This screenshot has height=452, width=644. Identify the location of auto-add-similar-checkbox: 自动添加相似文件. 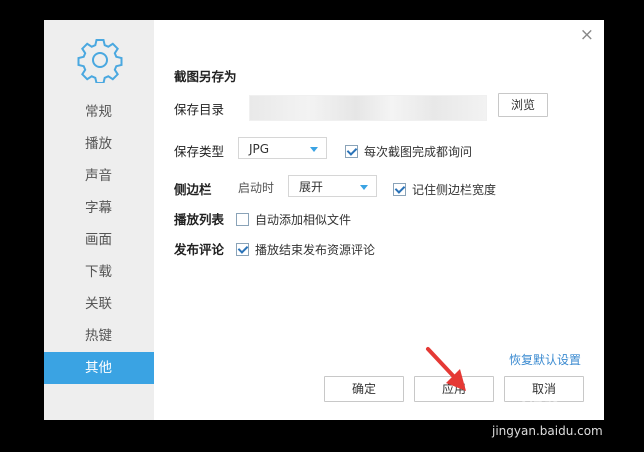
(293, 219).